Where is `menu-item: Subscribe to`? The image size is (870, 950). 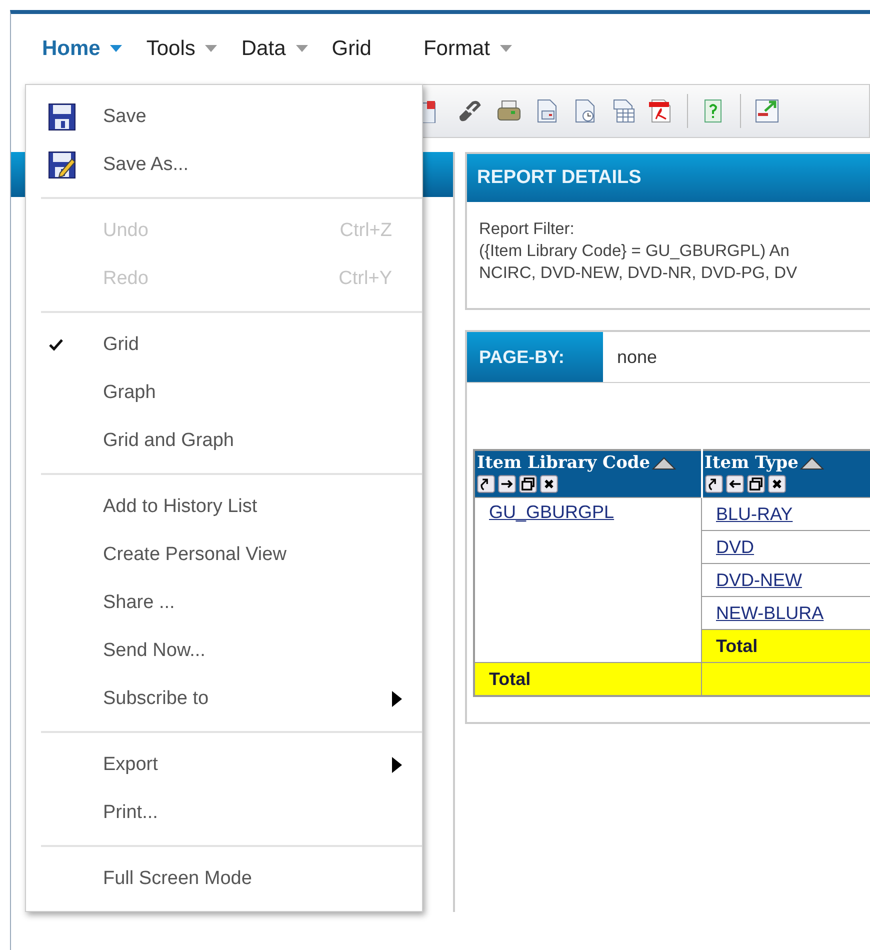 menu-item: Subscribe to is located at coordinates (224, 699).